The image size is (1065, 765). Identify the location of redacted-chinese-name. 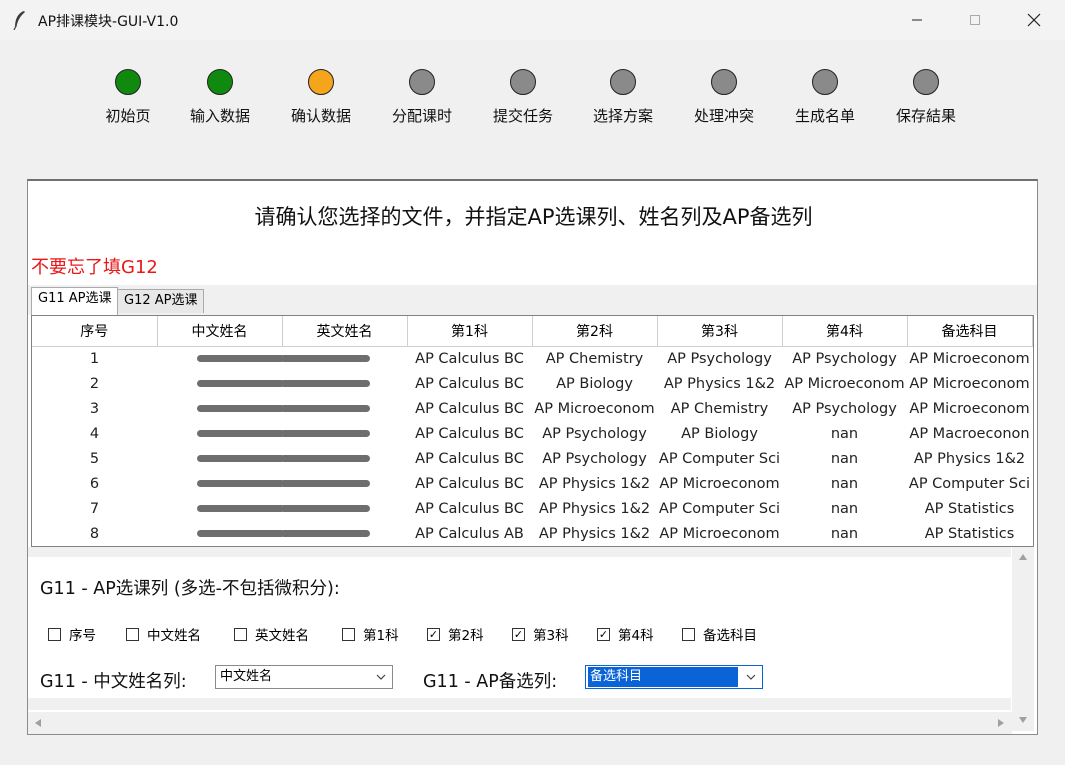
(219, 408).